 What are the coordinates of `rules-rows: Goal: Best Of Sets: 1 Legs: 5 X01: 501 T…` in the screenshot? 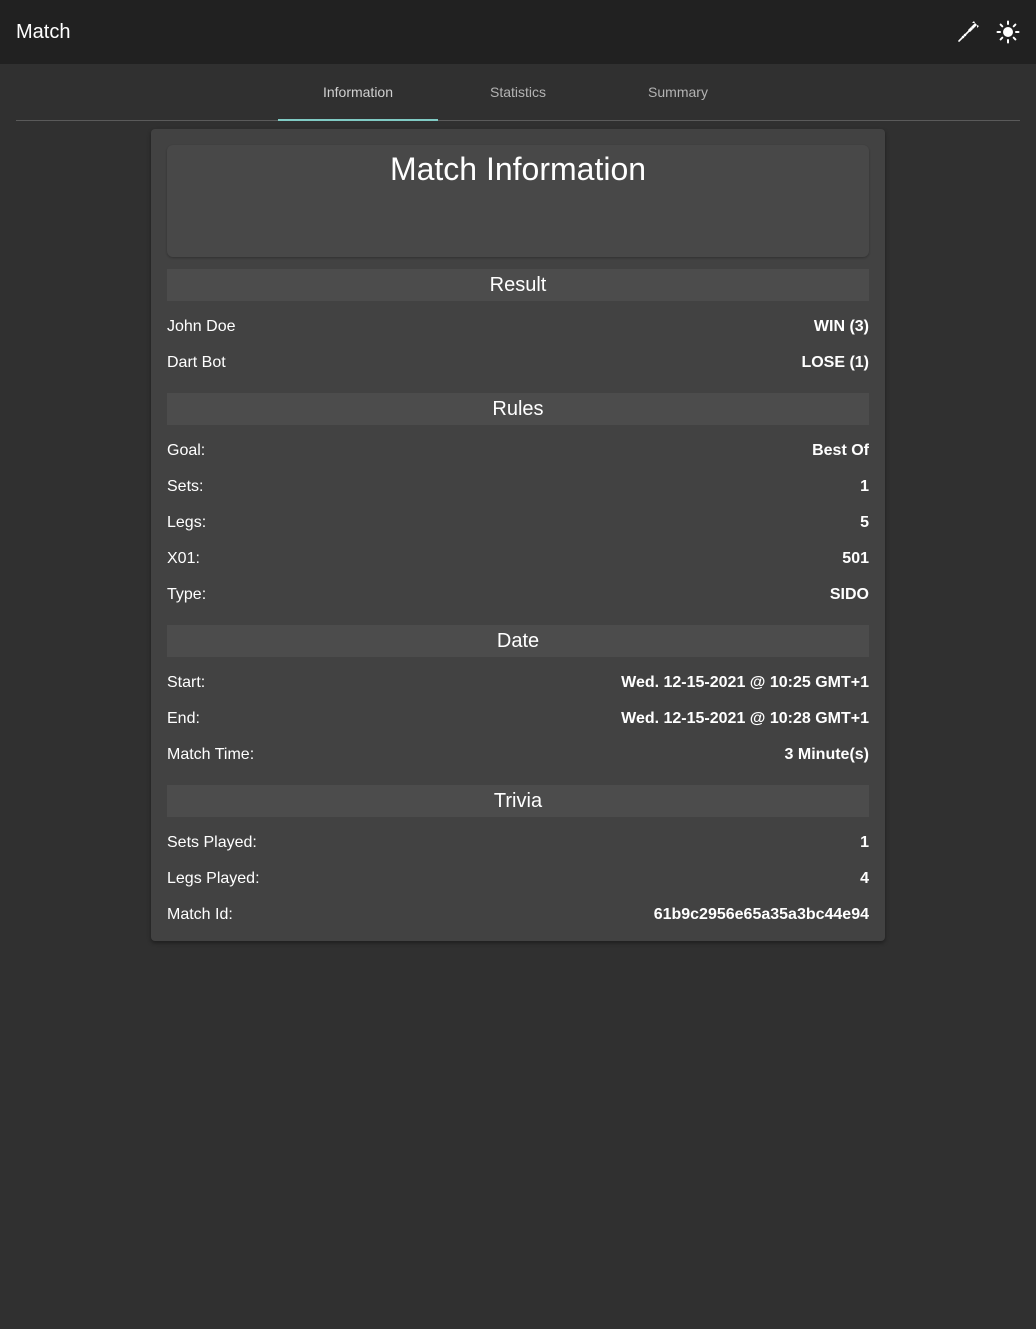 It's located at (518, 519).